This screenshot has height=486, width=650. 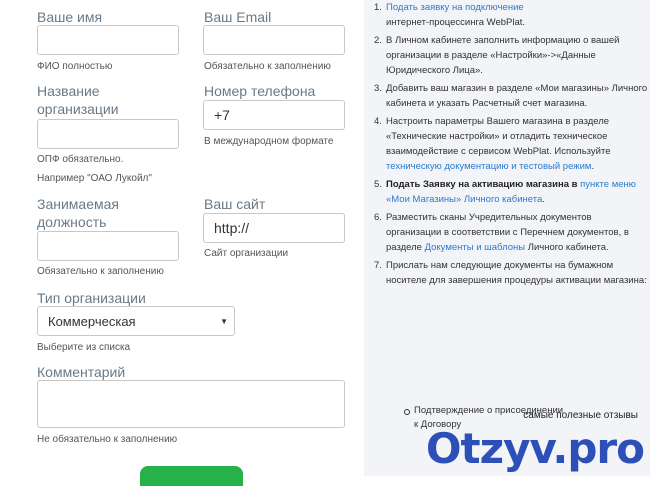 I want to click on watermark-logo: Otzyv.pro, so click(x=535, y=448).